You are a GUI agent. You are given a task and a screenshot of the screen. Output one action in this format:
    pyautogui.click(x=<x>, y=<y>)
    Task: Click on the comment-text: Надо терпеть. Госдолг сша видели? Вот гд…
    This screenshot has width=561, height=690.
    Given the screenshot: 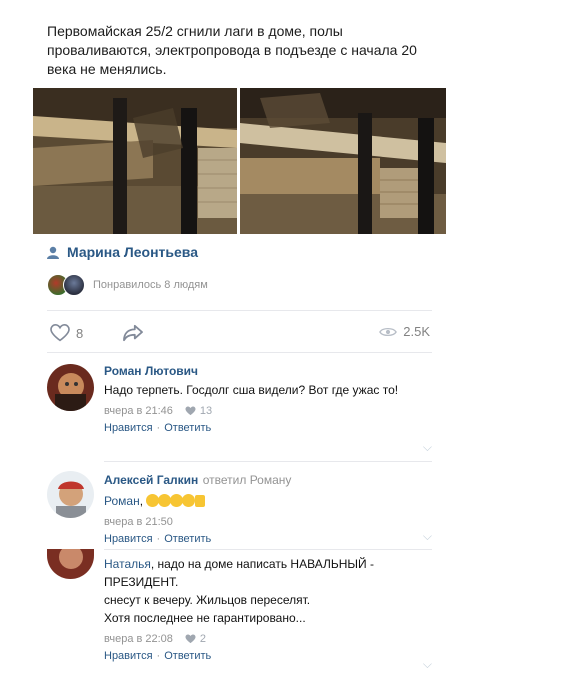 What is the action you would take?
    pyautogui.click(x=251, y=390)
    